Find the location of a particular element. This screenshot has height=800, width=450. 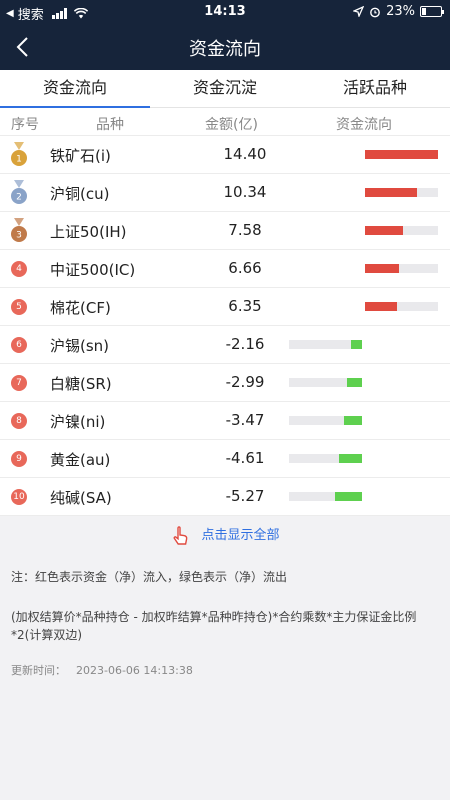

tab-bar: 资金流向 资金沉淀 活跃品种 is located at coordinates (225, 89).